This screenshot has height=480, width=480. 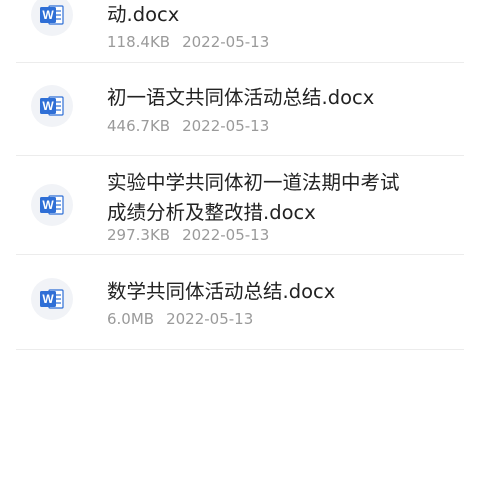 I want to click on file-size: 6.0MB, so click(x=131, y=319).